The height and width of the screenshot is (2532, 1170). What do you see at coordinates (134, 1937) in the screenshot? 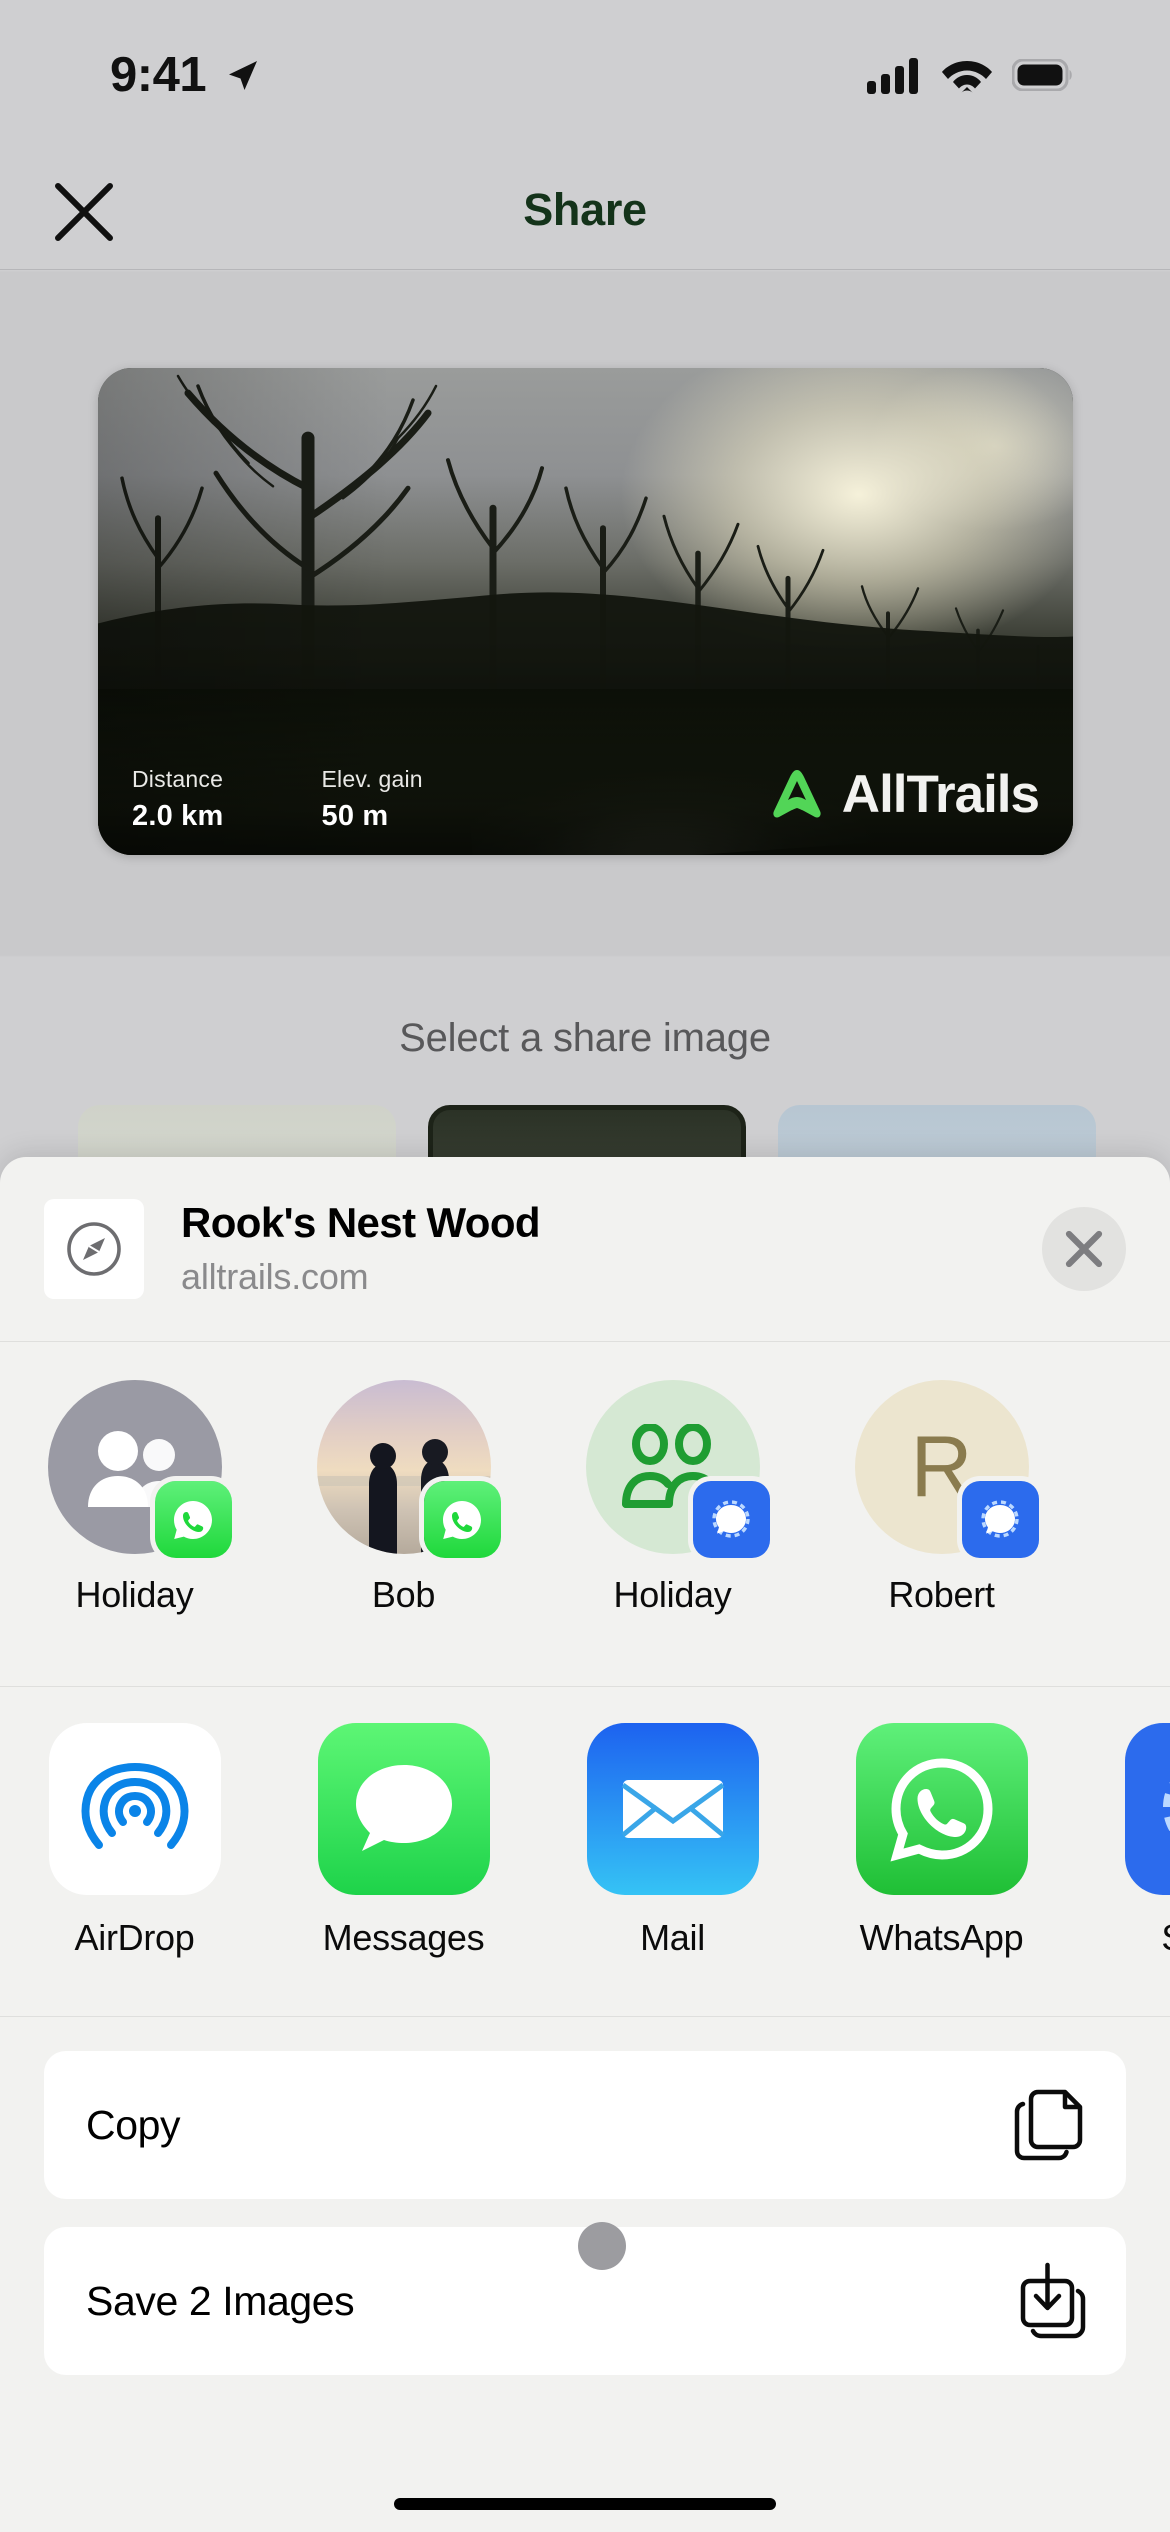
I see `app-name: AirDrop` at bounding box center [134, 1937].